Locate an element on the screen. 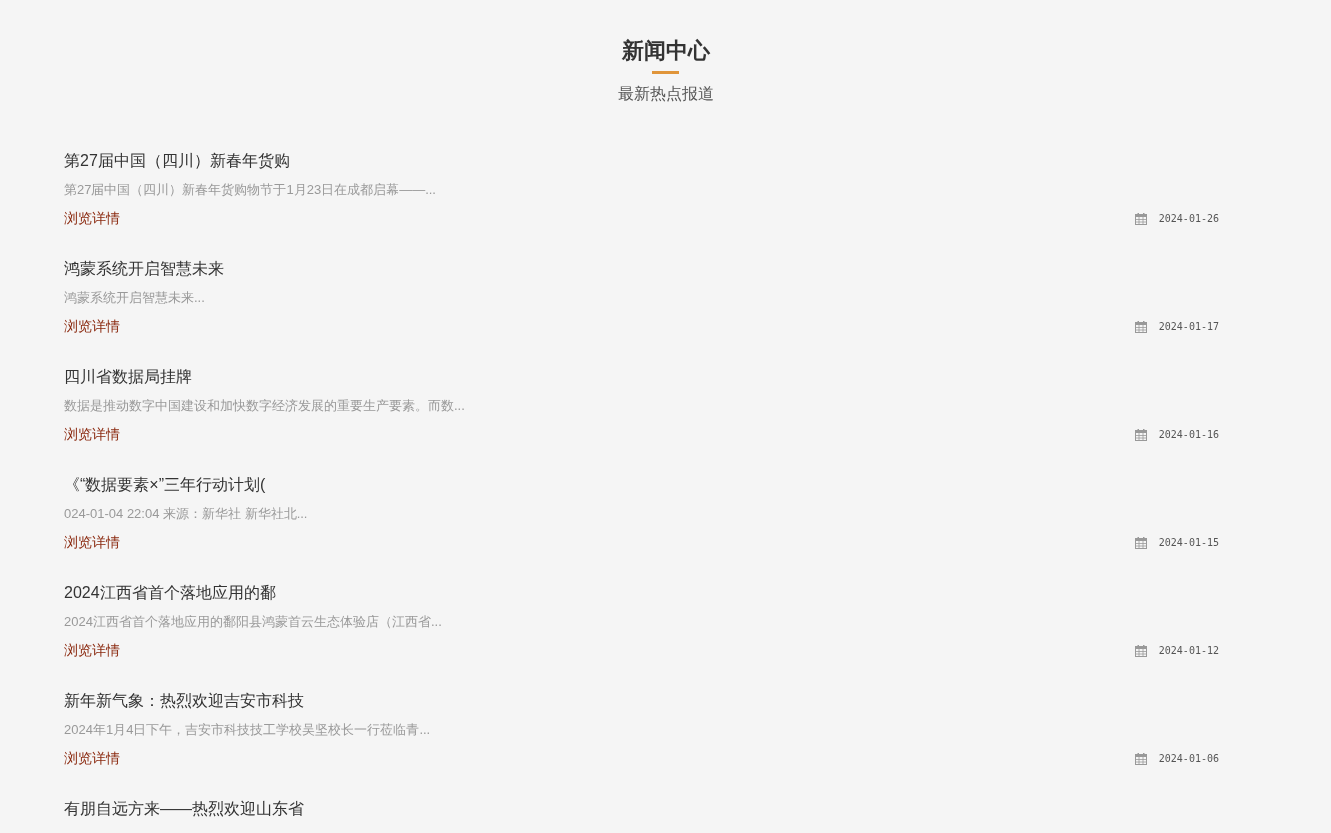 This screenshot has height=833, width=1331. section-subtitle: 最新热点报道 is located at coordinates (665, 94).